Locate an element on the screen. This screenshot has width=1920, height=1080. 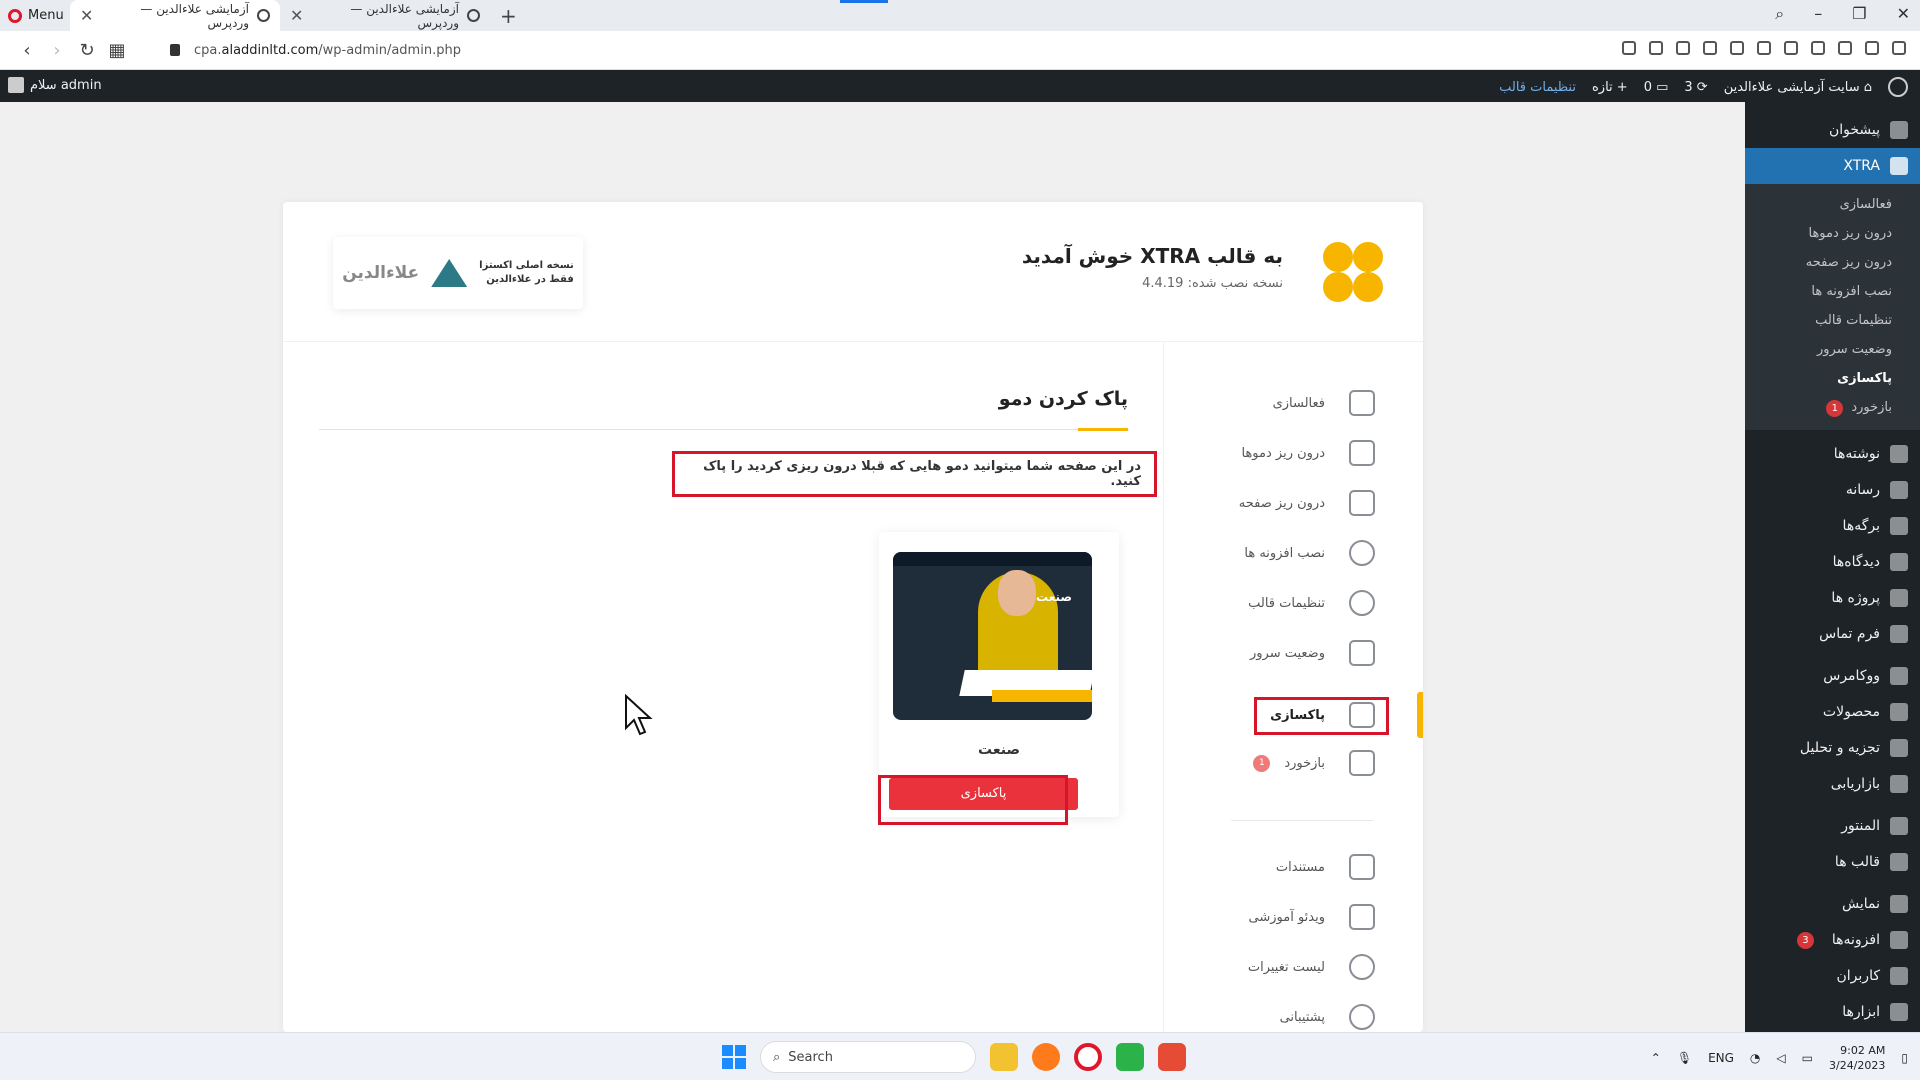
minimize-icon: – is located at coordinates (1818, 14).